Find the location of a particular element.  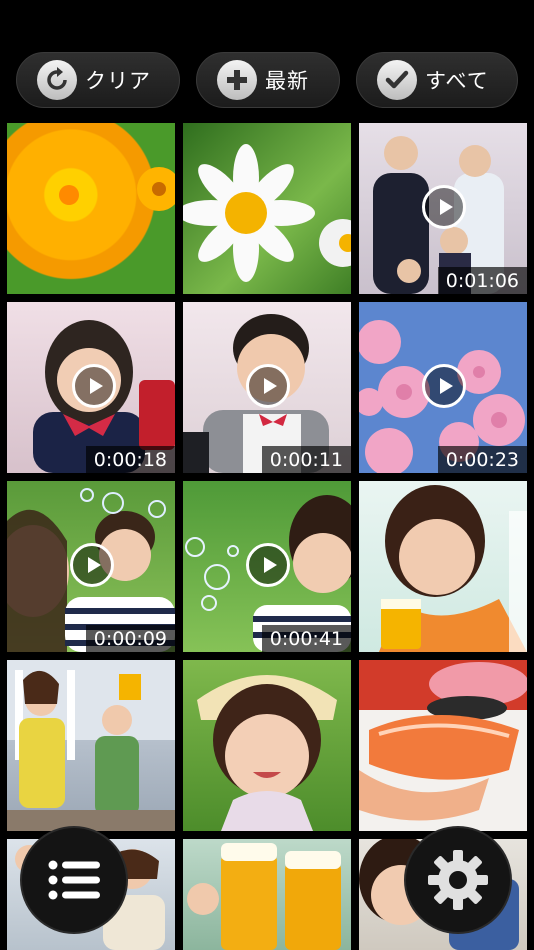

top-toolbar: クリア 最新 すべて is located at coordinates (267, 59).